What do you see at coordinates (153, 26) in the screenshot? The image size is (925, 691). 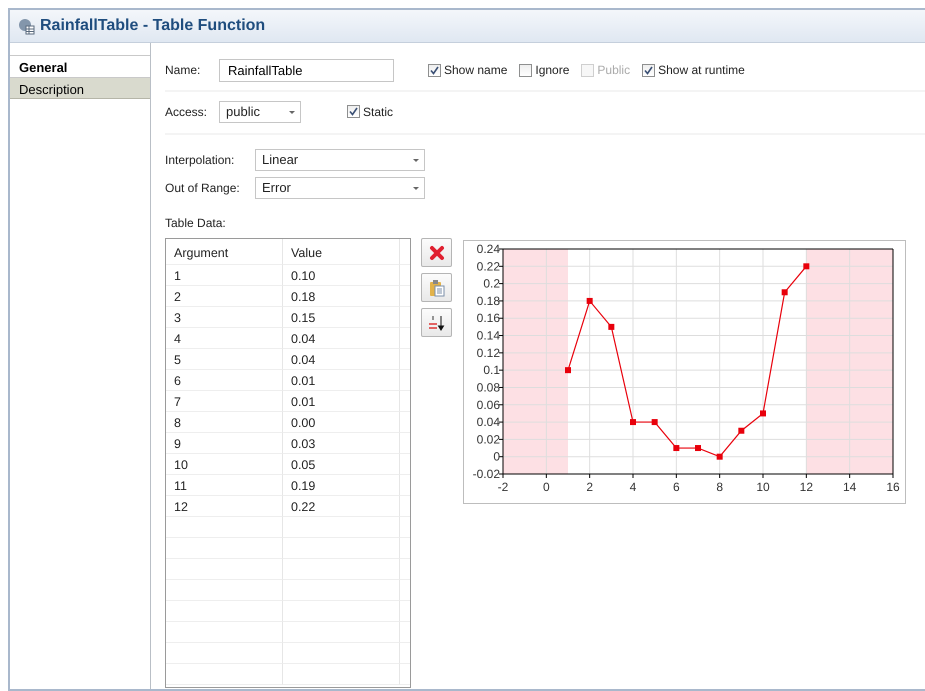 I see `window-title: RainfallTable - Table Function` at bounding box center [153, 26].